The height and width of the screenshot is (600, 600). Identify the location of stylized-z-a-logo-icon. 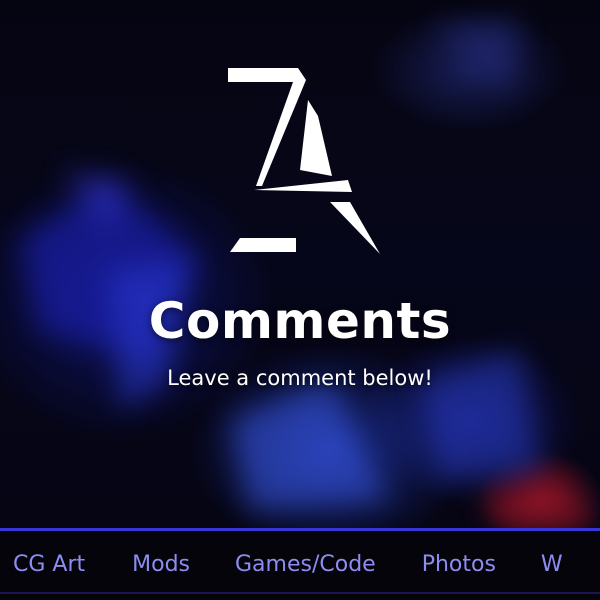
(304, 161).